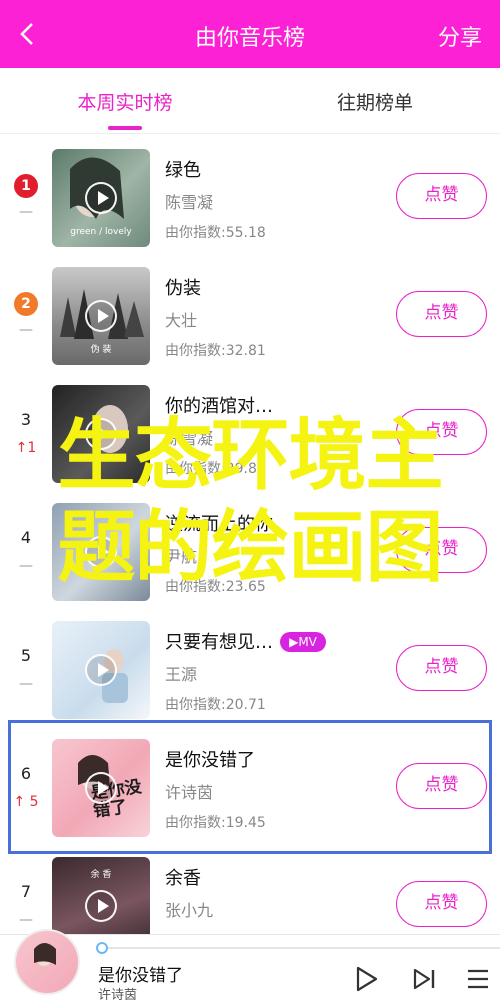 Image resolution: width=500 pixels, height=1000 pixels. I want to click on rank-change: ↑1, so click(26, 448).